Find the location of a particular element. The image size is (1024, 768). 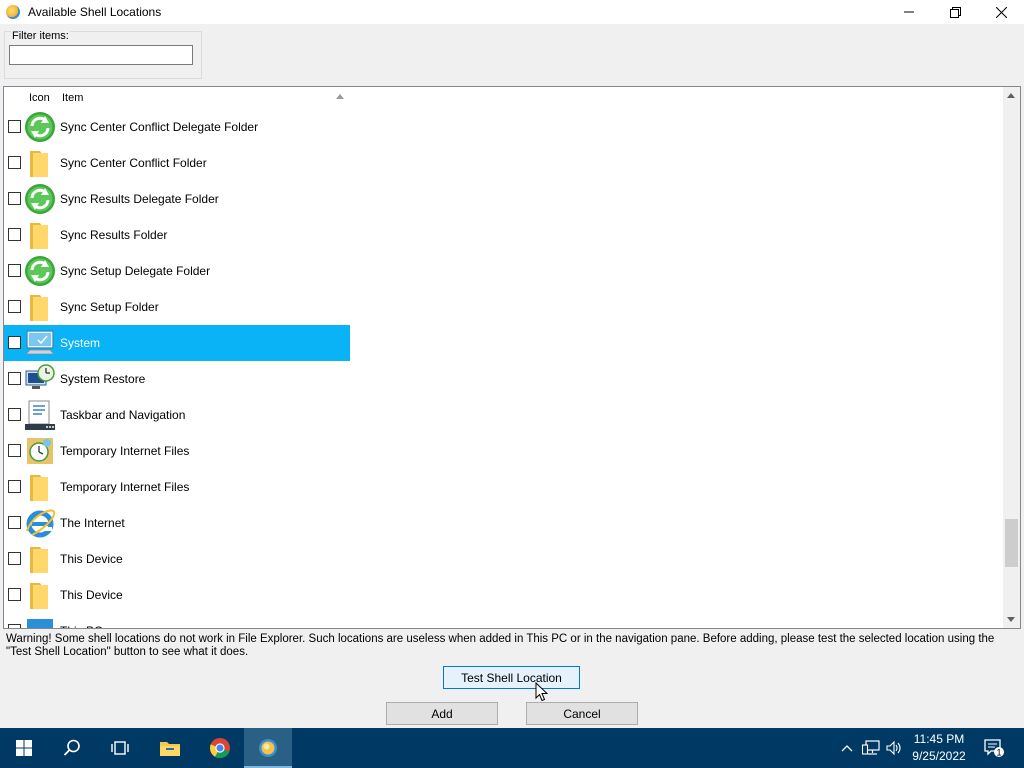

chrome-button is located at coordinates (220, 748).